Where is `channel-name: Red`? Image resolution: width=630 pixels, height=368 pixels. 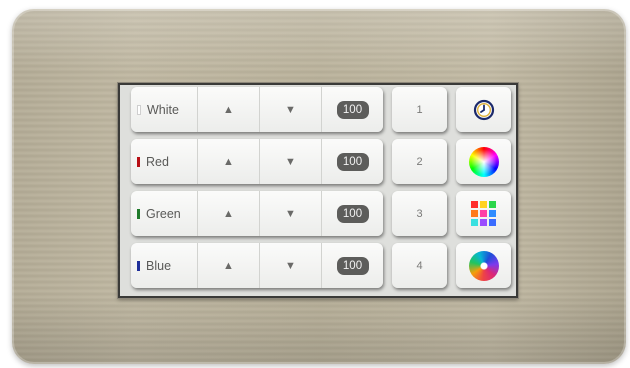
channel-name: Red is located at coordinates (157, 161).